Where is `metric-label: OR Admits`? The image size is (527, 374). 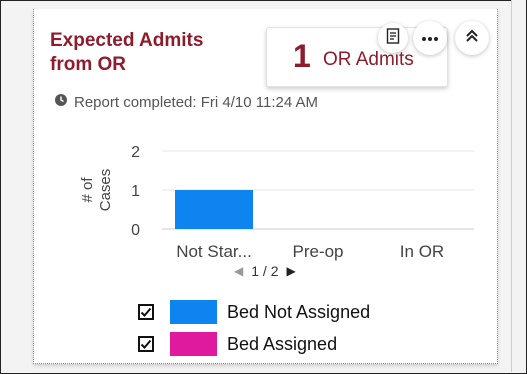 metric-label: OR Admits is located at coordinates (368, 59).